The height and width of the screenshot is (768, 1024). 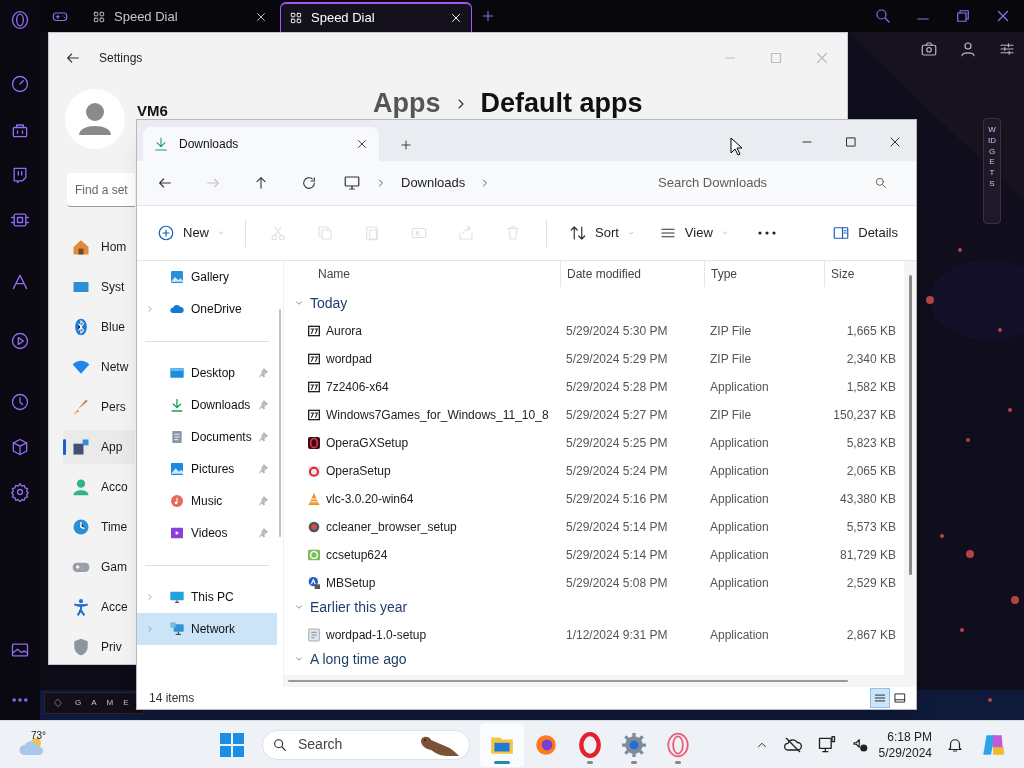 What do you see at coordinates (594, 555) in the screenshot?
I see `file-row: ccsetup624 5/29/2024 5:14 PM Application 81,729 KB` at bounding box center [594, 555].